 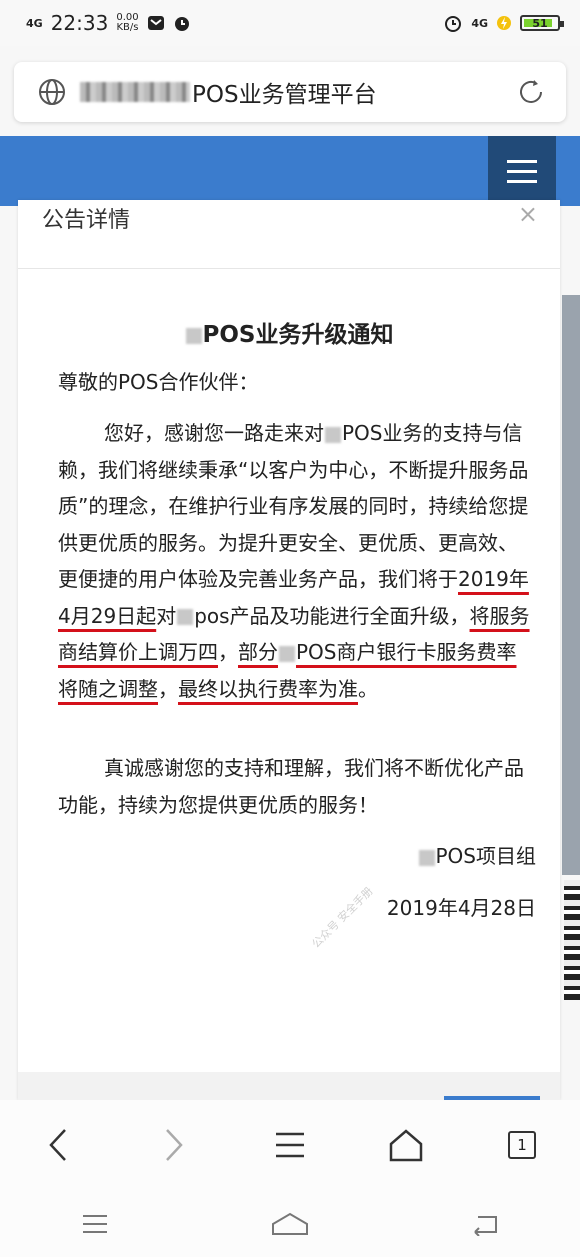 I want to click on forward-arrow-icon, so click(x=174, y=1145).